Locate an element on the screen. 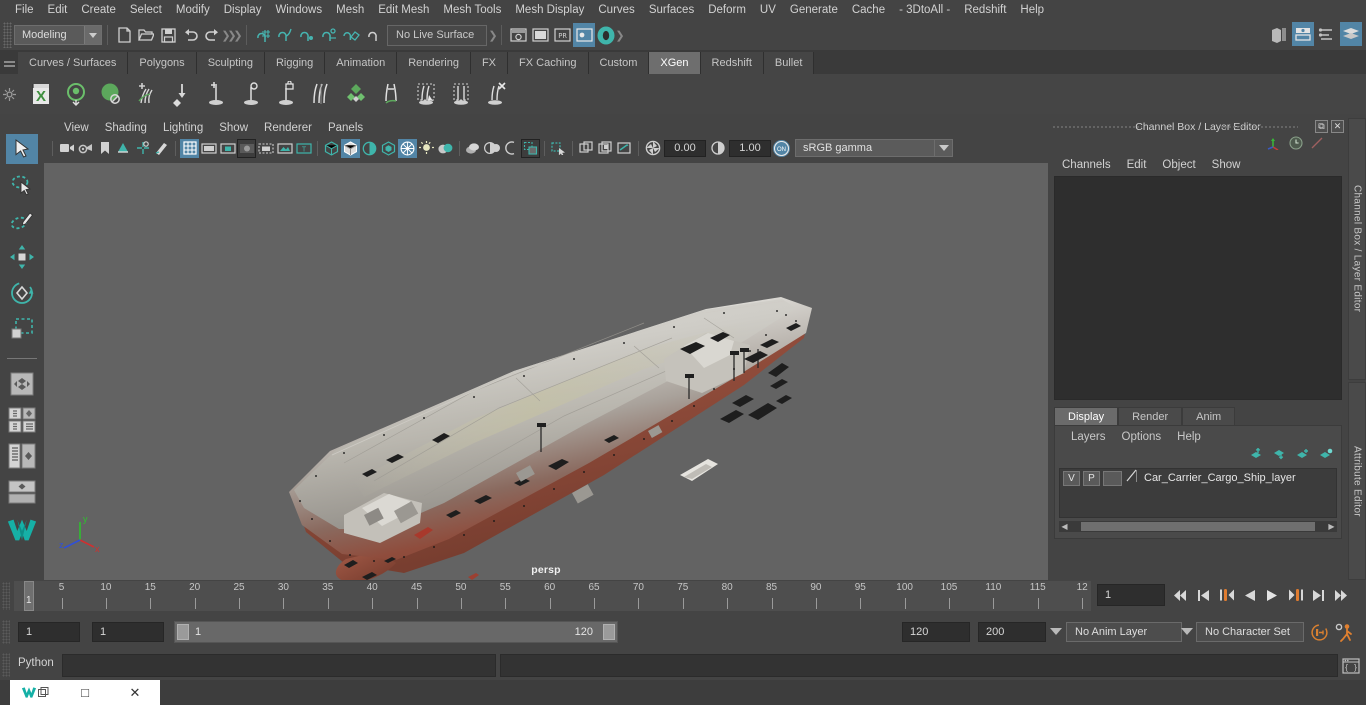  current-frame-field: 1 is located at coordinates (1131, 595).